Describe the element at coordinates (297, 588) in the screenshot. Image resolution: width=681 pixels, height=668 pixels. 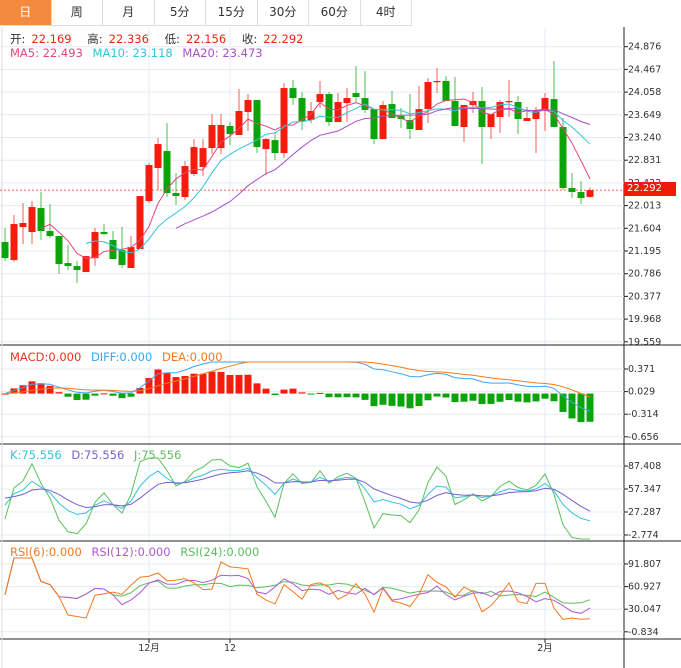
I see `rsi6-line` at that location.